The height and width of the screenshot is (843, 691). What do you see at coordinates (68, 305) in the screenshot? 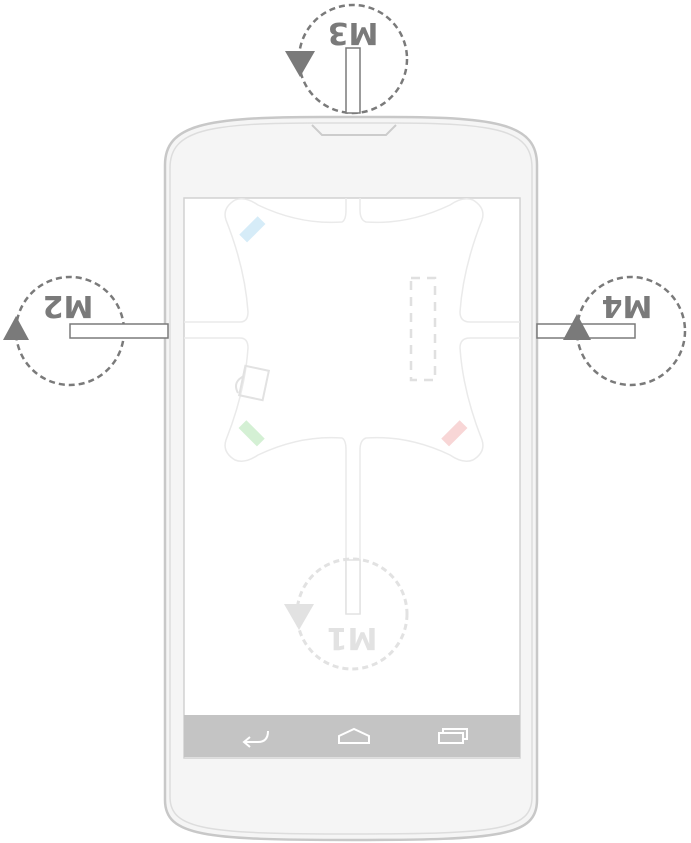
I see `m2-label: M2` at bounding box center [68, 305].